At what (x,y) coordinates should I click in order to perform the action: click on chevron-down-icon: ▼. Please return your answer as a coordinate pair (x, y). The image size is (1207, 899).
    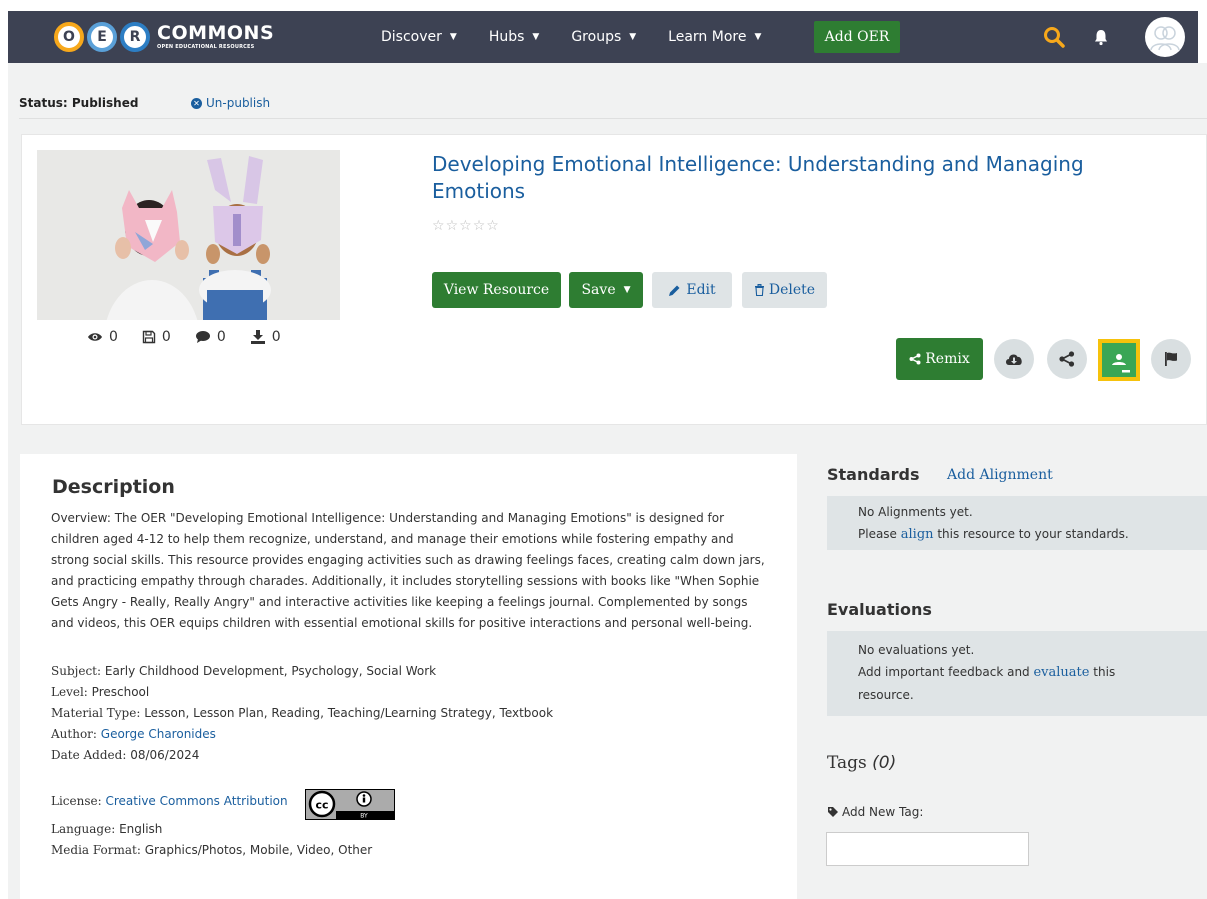
    Looking at the image, I should click on (536, 37).